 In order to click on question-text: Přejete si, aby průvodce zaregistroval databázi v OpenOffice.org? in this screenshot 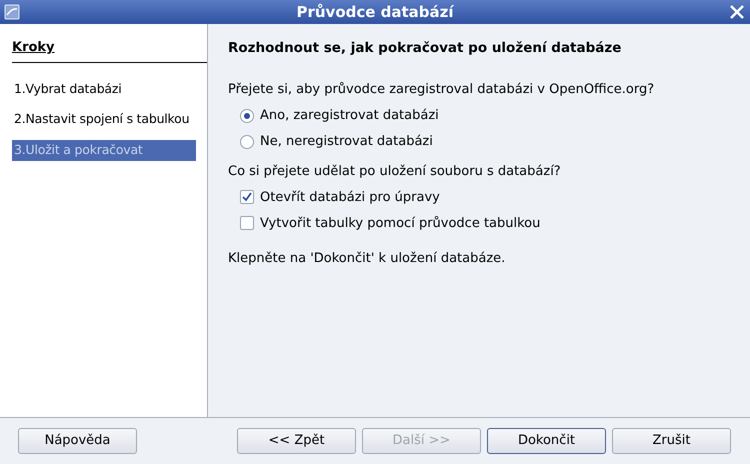, I will do `click(442, 90)`.